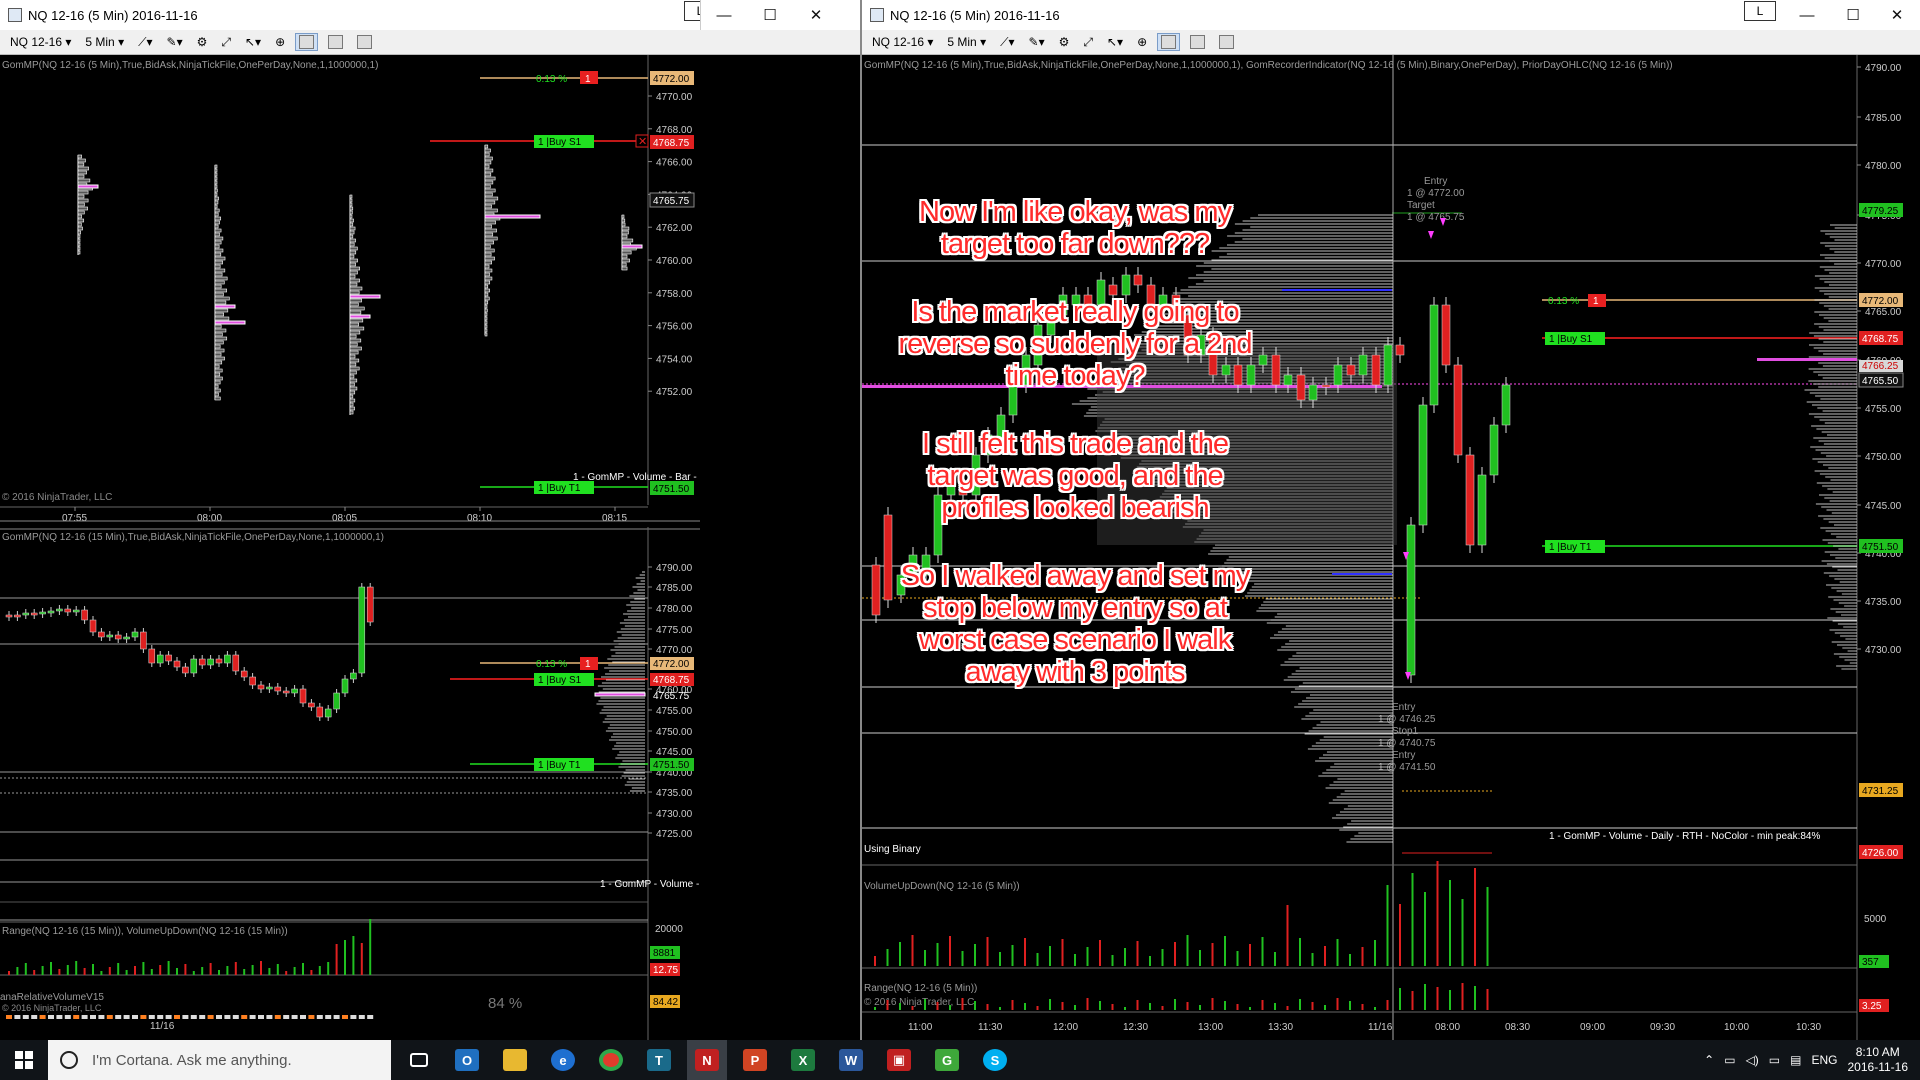  What do you see at coordinates (467, 1060) in the screenshot?
I see `outlook-icon: O` at bounding box center [467, 1060].